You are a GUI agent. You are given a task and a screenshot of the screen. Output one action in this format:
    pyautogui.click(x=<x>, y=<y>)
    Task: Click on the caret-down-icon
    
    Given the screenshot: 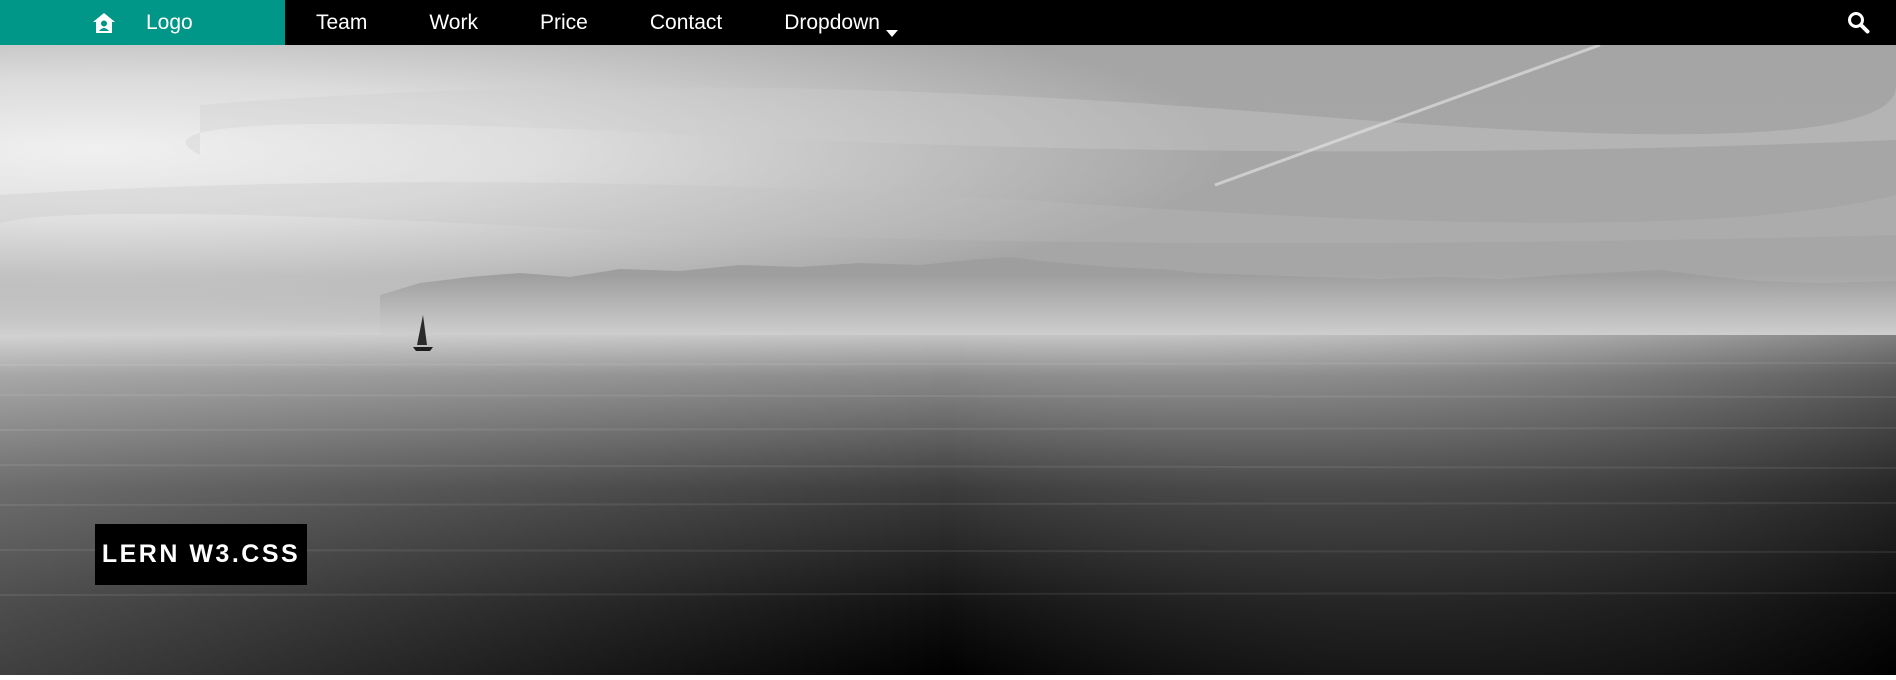 What is the action you would take?
    pyautogui.click(x=891, y=28)
    